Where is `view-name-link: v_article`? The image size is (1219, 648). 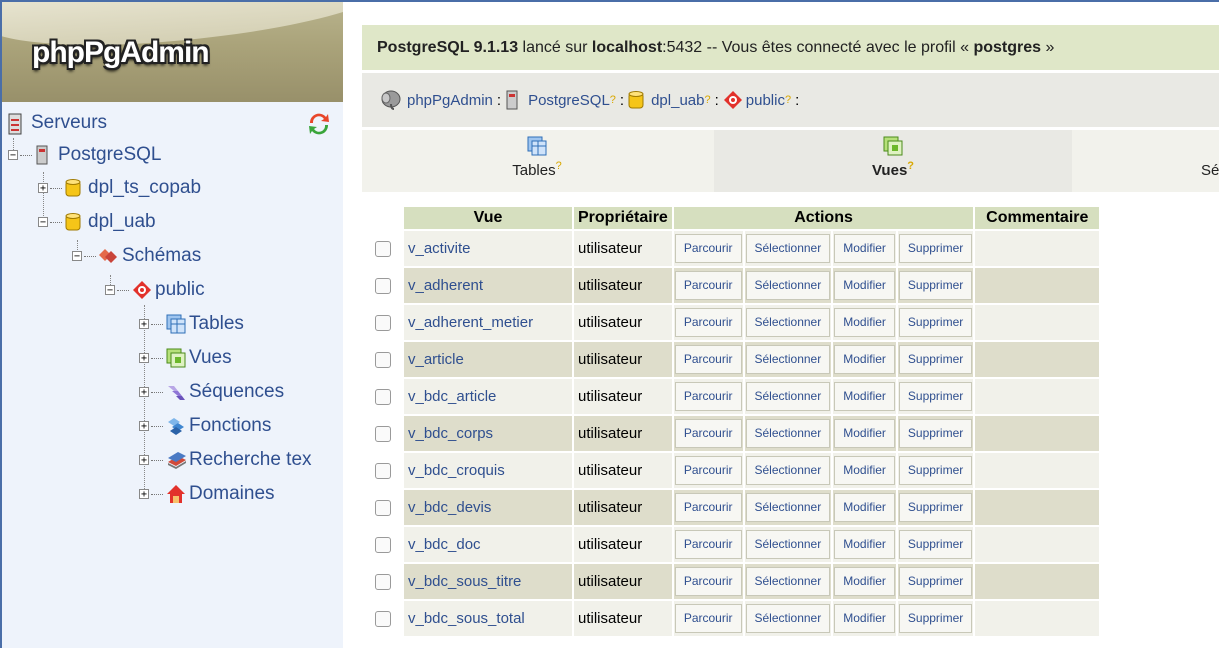
view-name-link: v_article is located at coordinates (436, 359).